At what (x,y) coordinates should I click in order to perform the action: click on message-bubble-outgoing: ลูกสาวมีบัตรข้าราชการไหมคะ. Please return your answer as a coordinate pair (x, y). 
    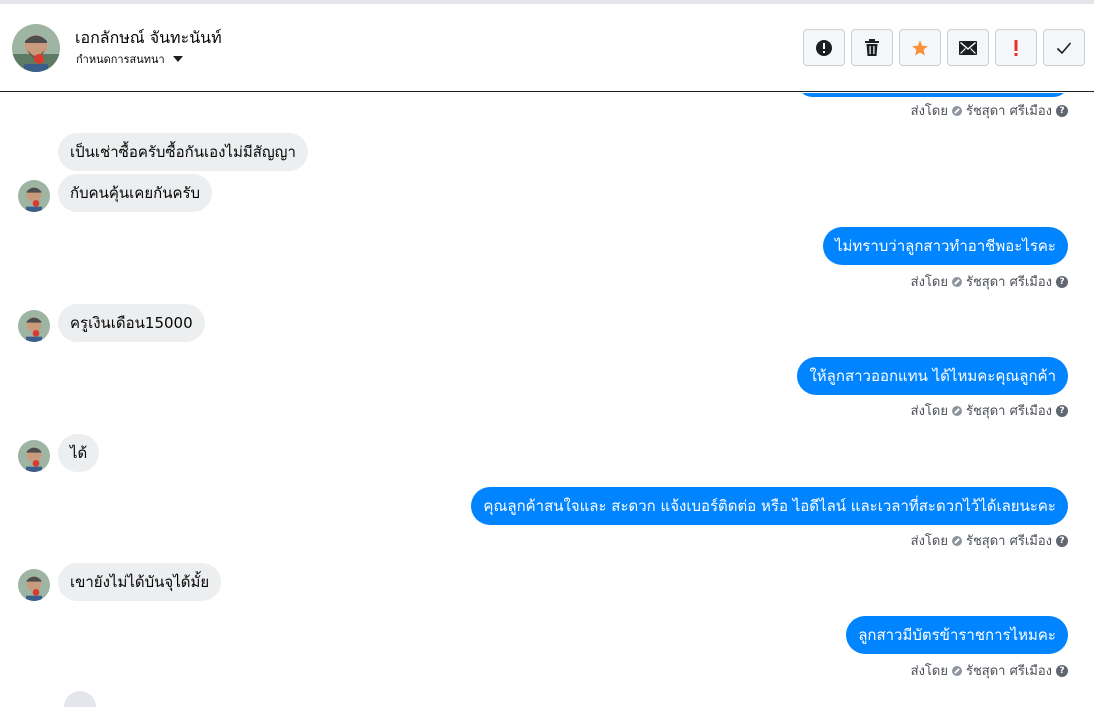
    Looking at the image, I should click on (957, 635).